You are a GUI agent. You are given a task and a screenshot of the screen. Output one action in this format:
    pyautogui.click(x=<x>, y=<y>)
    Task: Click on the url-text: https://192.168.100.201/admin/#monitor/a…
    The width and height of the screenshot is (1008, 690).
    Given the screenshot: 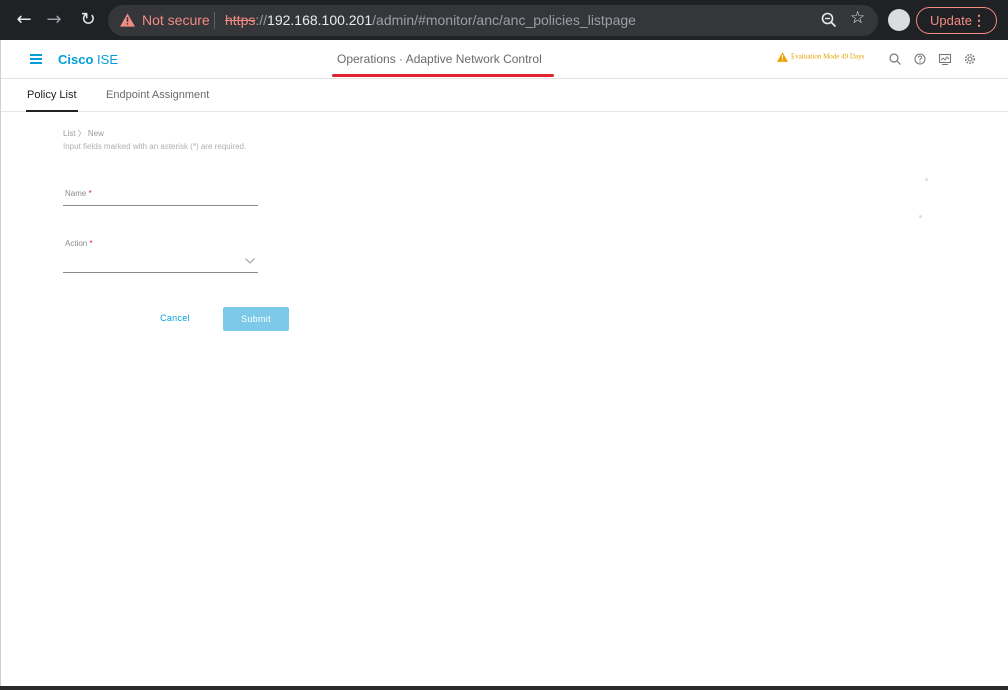 What is the action you would take?
    pyautogui.click(x=430, y=20)
    